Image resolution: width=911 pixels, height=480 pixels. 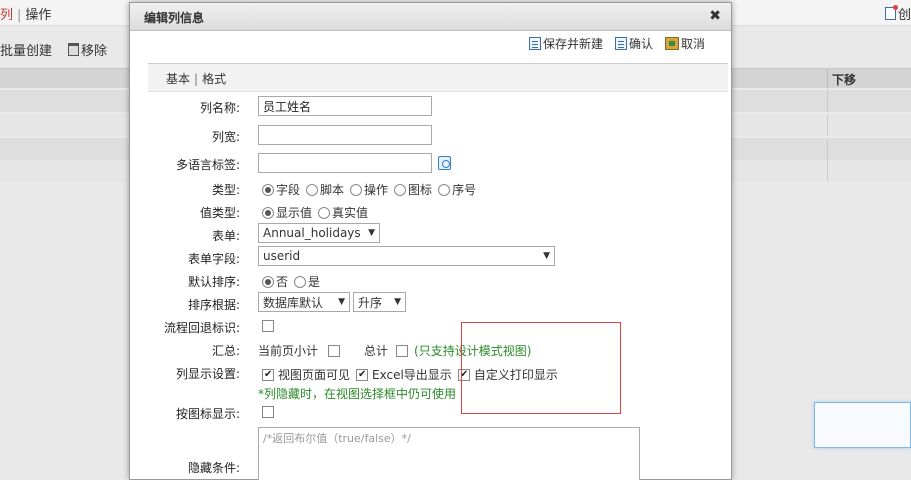 What do you see at coordinates (268, 412) in the screenshot?
I see `icon-display-checkbox` at bounding box center [268, 412].